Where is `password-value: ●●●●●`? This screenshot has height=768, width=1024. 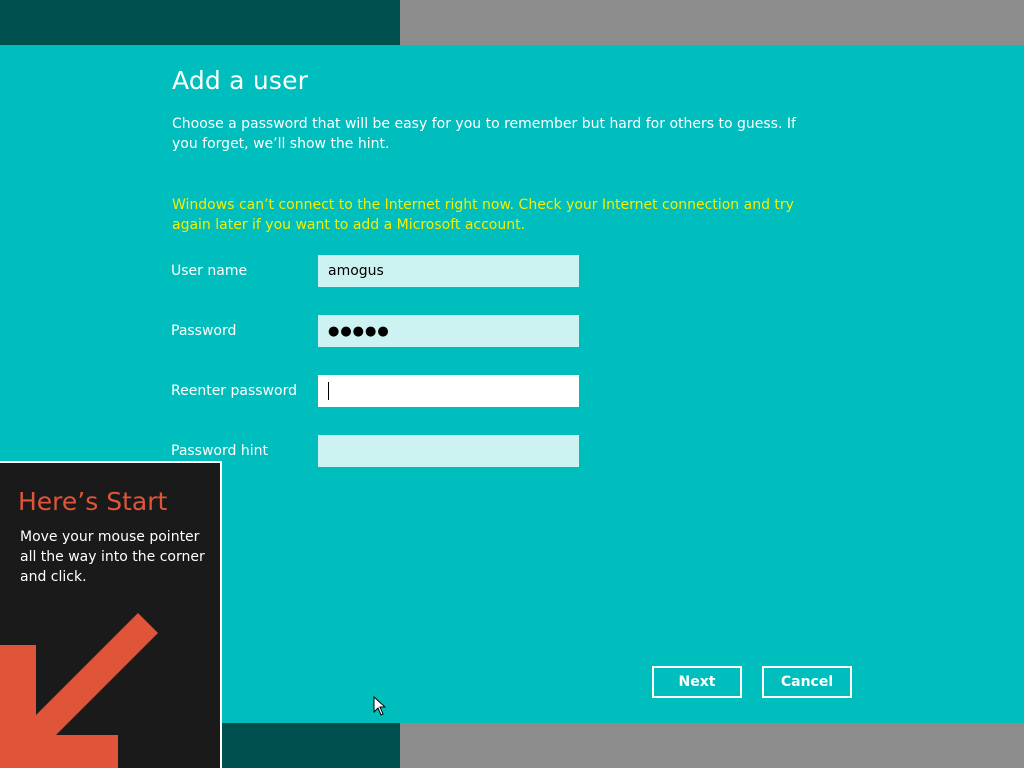
password-value: ●●●●● is located at coordinates (359, 331).